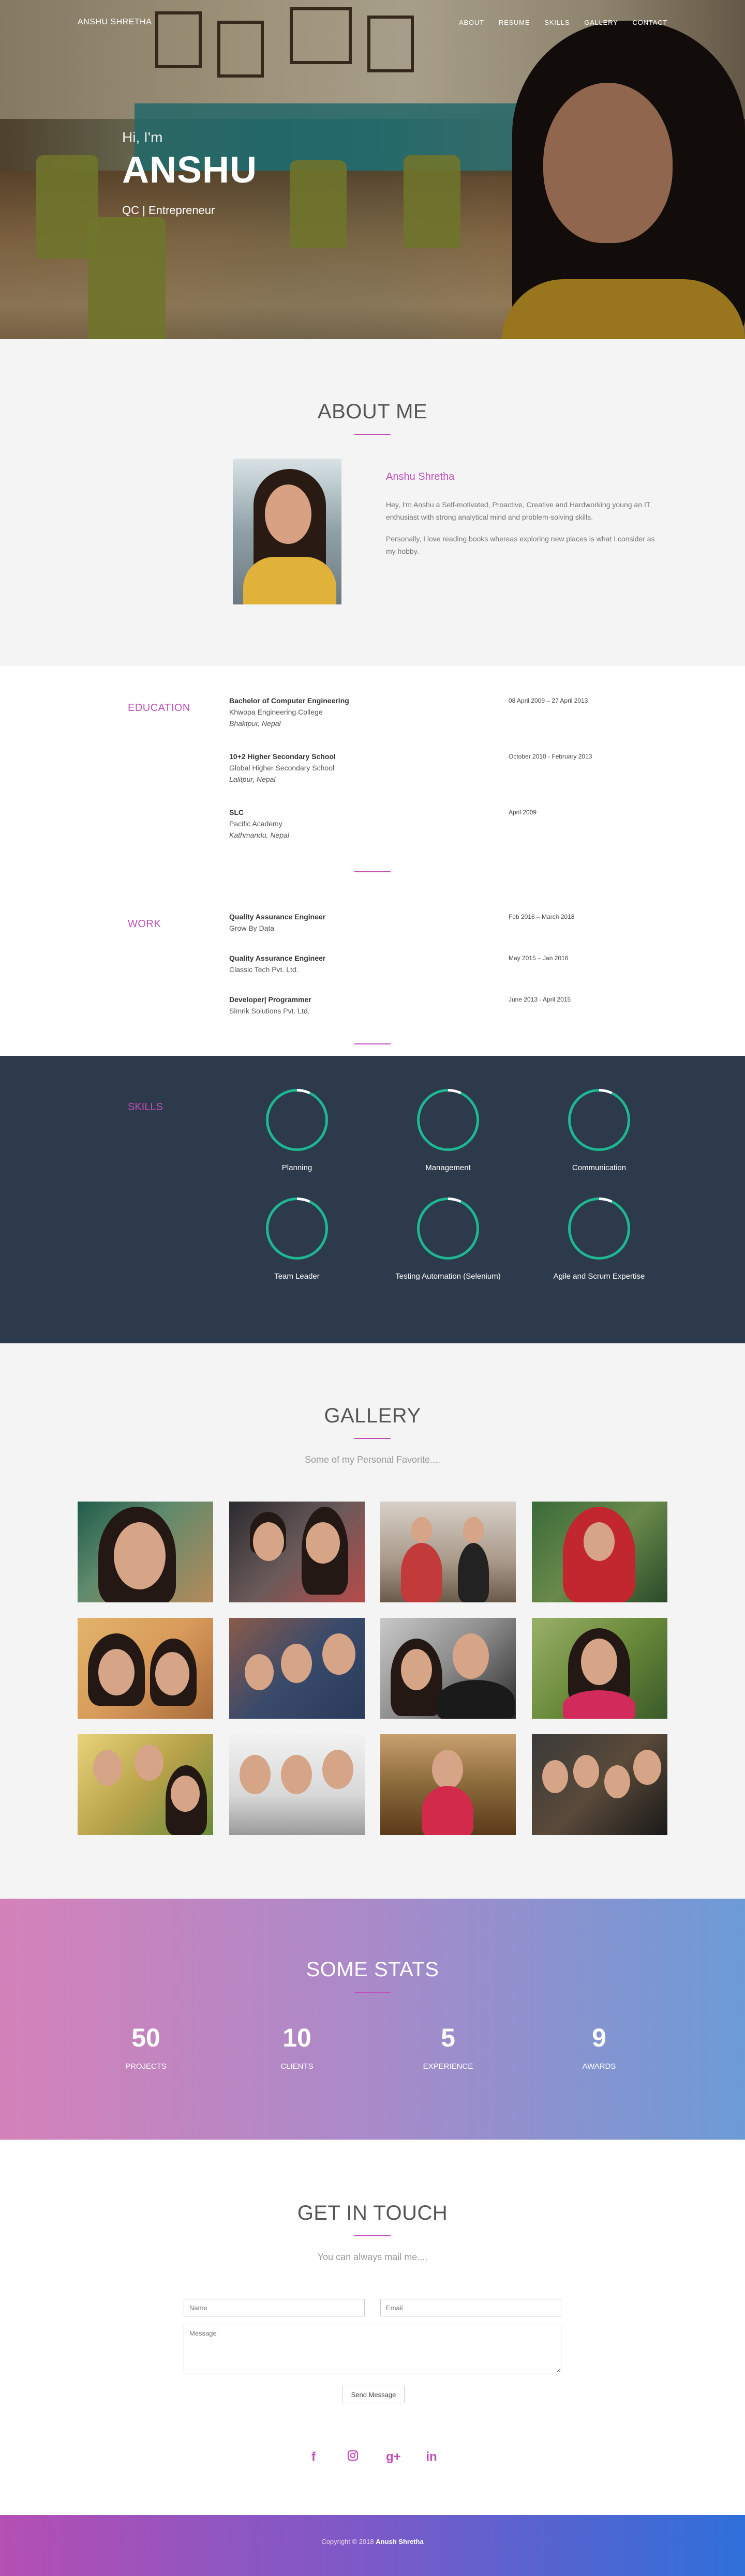 Image resolution: width=745 pixels, height=2576 pixels. What do you see at coordinates (448, 2066) in the screenshot?
I see `stat-label: EXPERIENCE` at bounding box center [448, 2066].